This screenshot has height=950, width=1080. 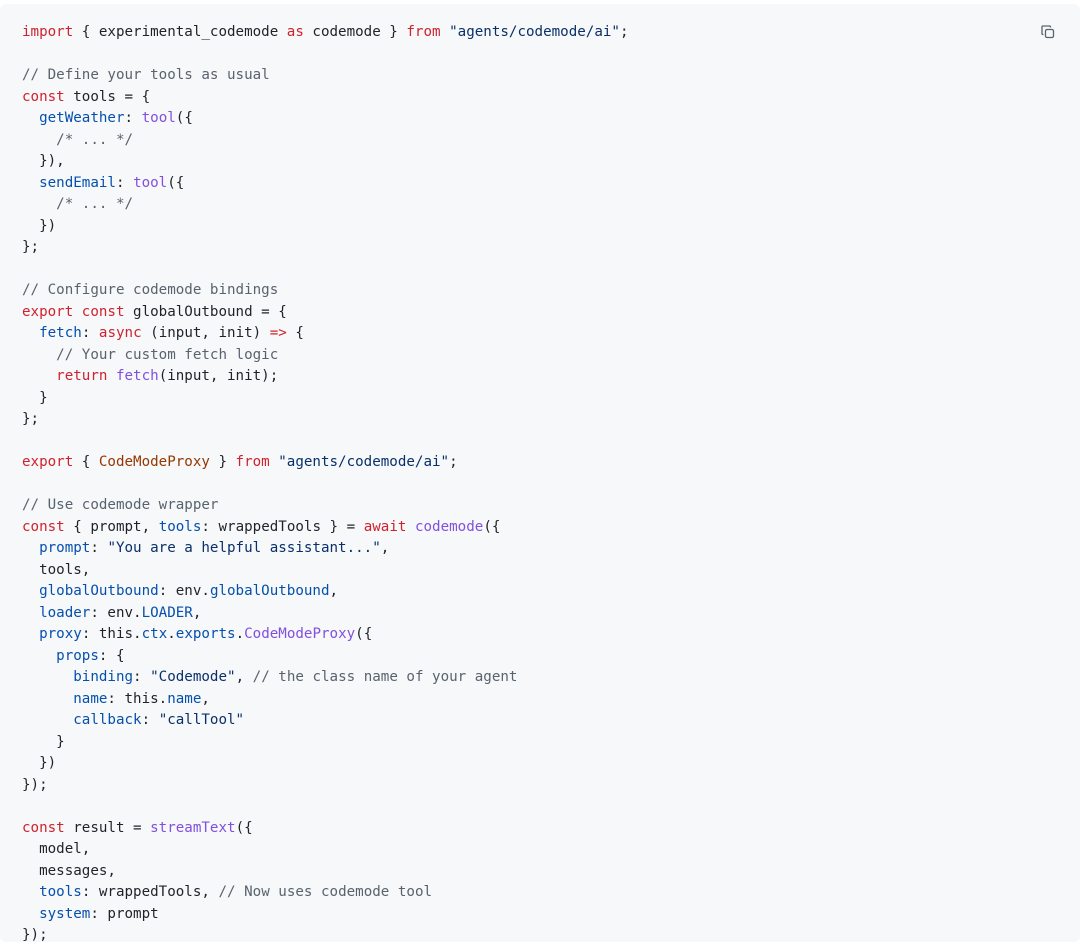 What do you see at coordinates (158, 118) in the screenshot?
I see `code-token-function: tool` at bounding box center [158, 118].